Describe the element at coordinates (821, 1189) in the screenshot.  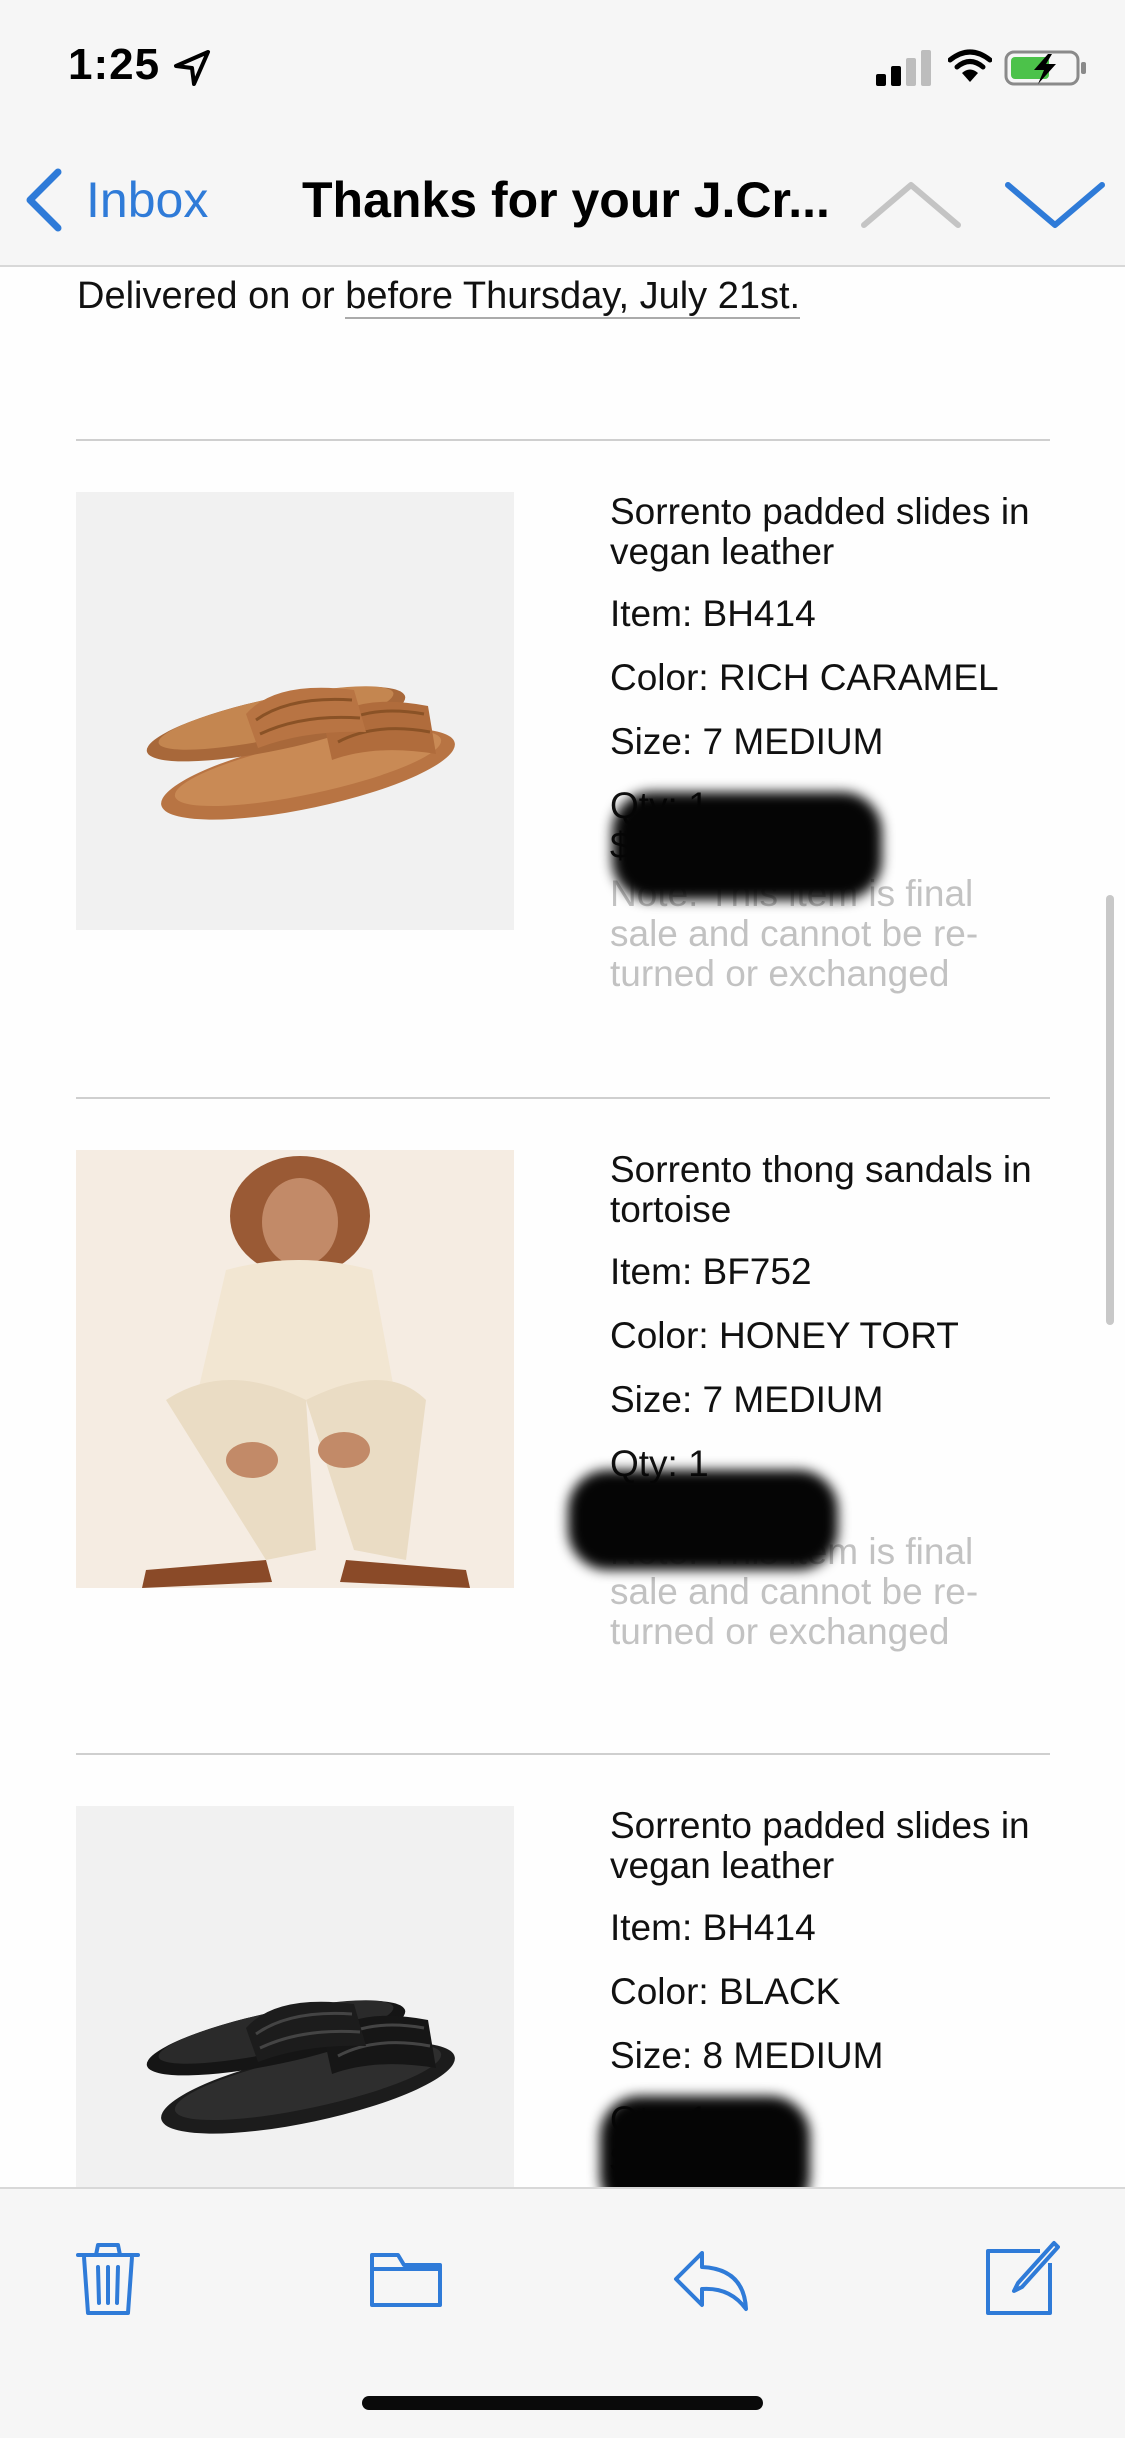
I see `item-name: Sorrento thong sandals in tortoise` at that location.